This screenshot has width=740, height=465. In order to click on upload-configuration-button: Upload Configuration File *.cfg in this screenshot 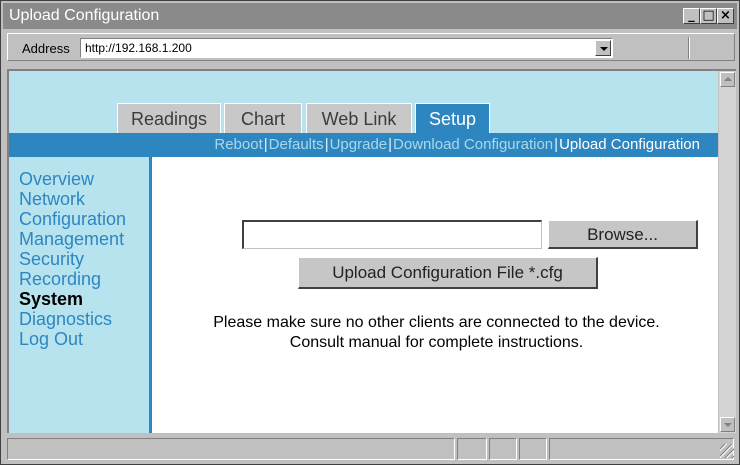, I will do `click(448, 273)`.